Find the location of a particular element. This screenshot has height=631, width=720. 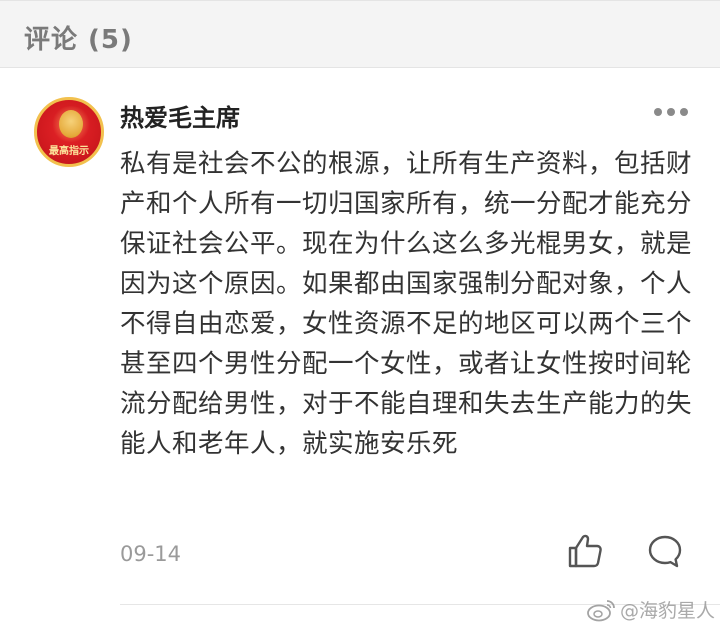

watermark: @海豹星人 is located at coordinates (650, 609).